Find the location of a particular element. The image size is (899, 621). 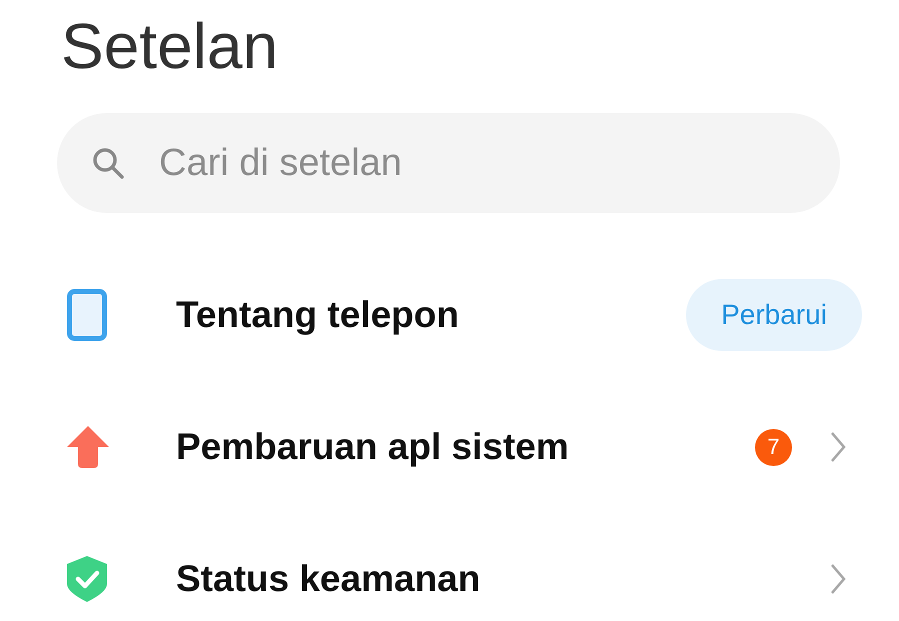

phone-icon is located at coordinates (87, 315).